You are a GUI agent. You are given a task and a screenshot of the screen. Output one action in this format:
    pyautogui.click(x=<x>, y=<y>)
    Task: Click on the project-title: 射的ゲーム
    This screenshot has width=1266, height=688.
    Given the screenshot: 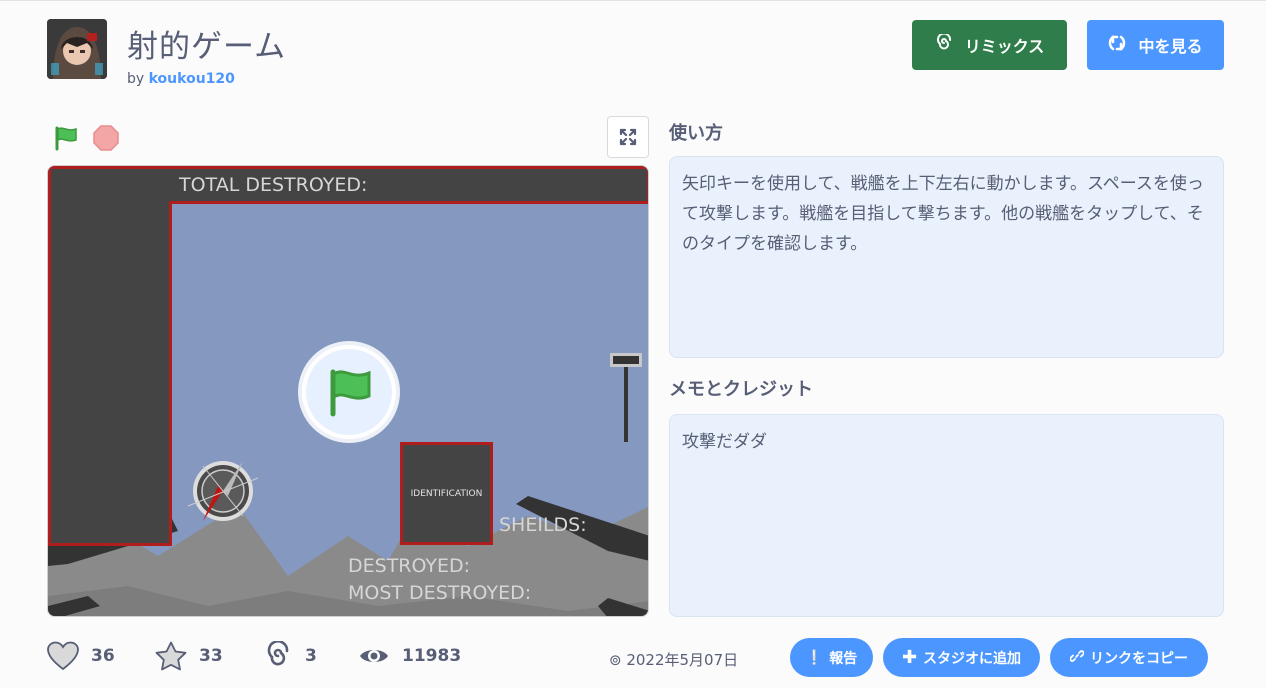 What is the action you would take?
    pyautogui.click(x=207, y=47)
    